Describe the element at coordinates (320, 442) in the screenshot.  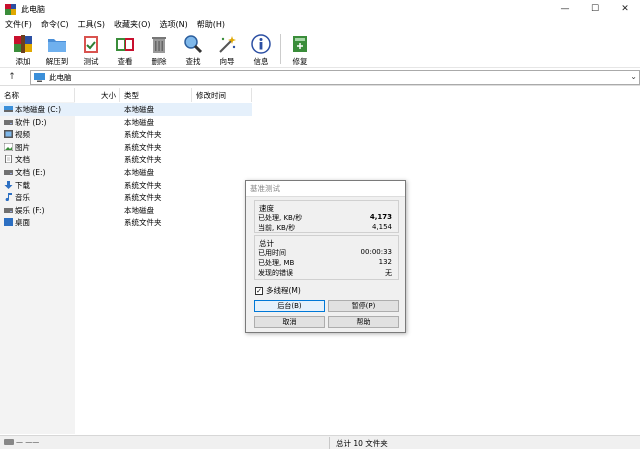
I see `status-bar: — —— 总计 10 文件夹` at that location.